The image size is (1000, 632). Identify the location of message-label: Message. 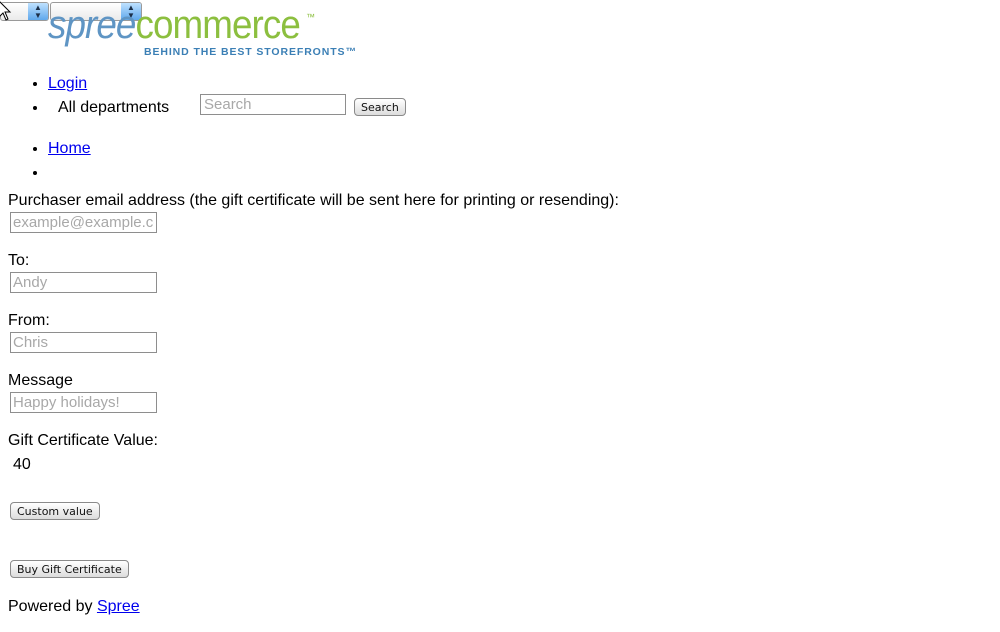
(40, 380).